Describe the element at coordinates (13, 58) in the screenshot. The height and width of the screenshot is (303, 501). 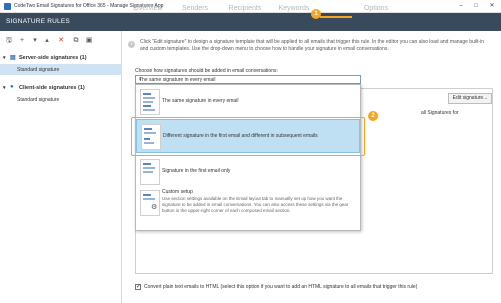
I see `server-icon: ▤` at that location.